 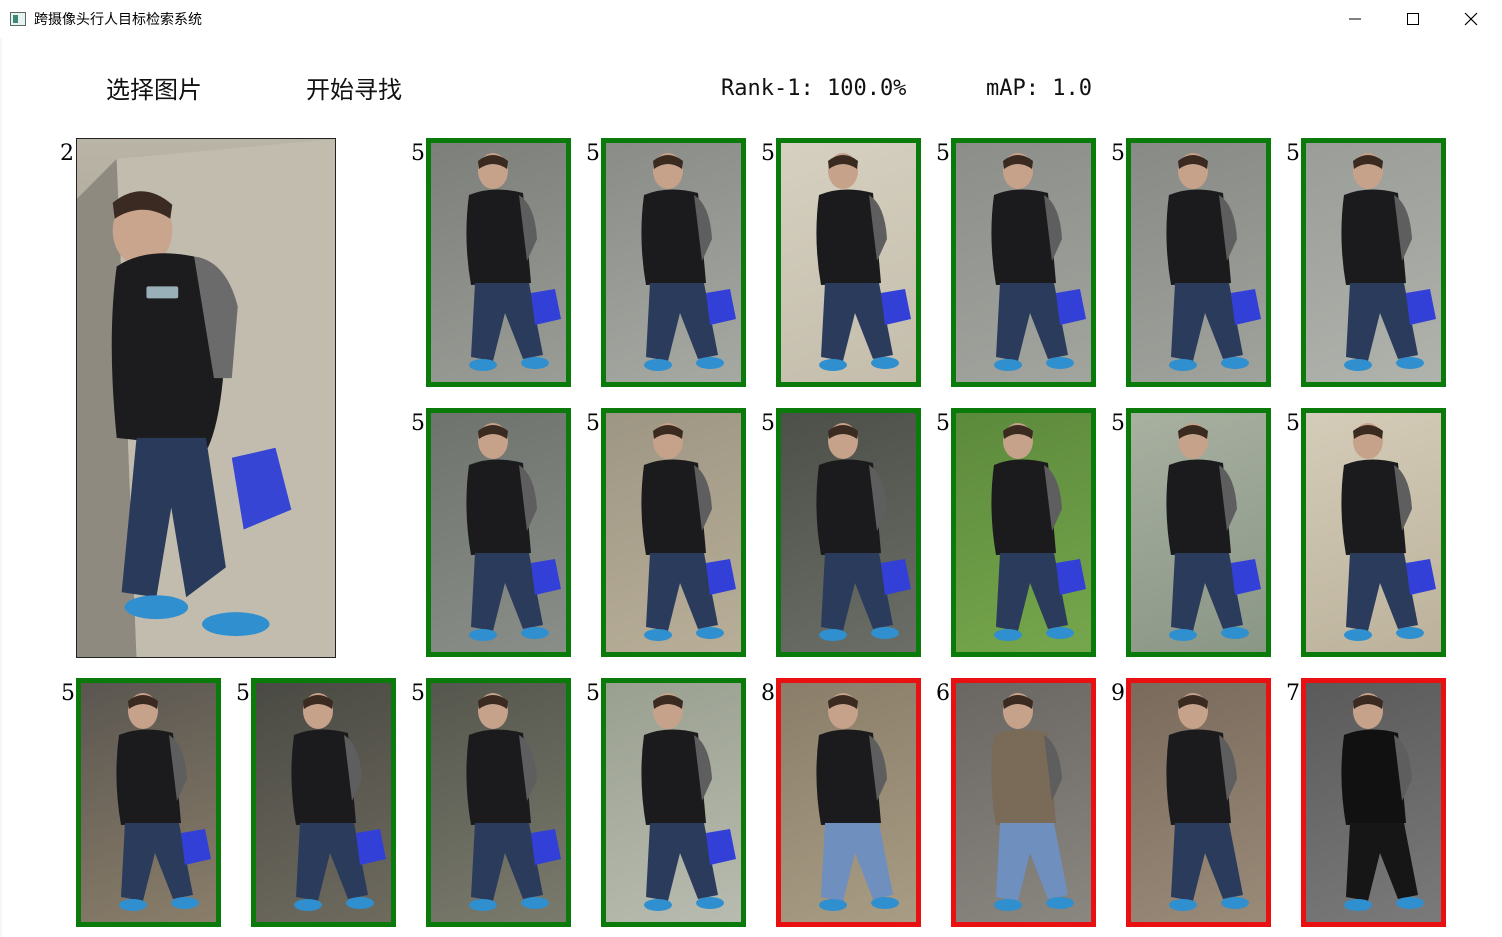 What do you see at coordinates (814, 88) in the screenshot?
I see `rank1-metric: Rank-1: 100.0%` at bounding box center [814, 88].